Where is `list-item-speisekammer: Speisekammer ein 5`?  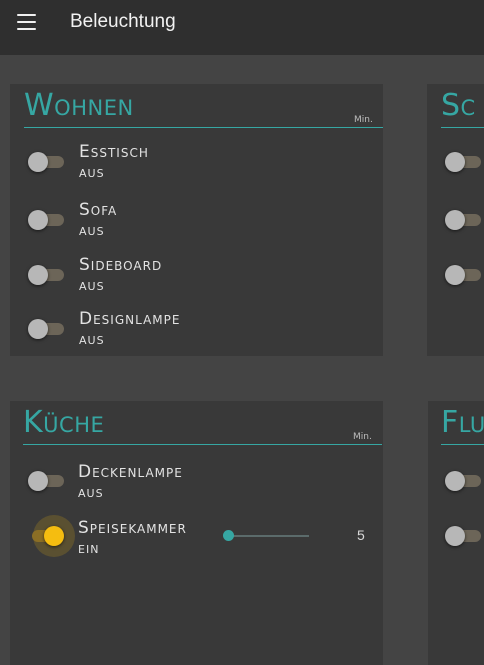
list-item-speisekammer: Speisekammer ein 5 is located at coordinates (196, 537).